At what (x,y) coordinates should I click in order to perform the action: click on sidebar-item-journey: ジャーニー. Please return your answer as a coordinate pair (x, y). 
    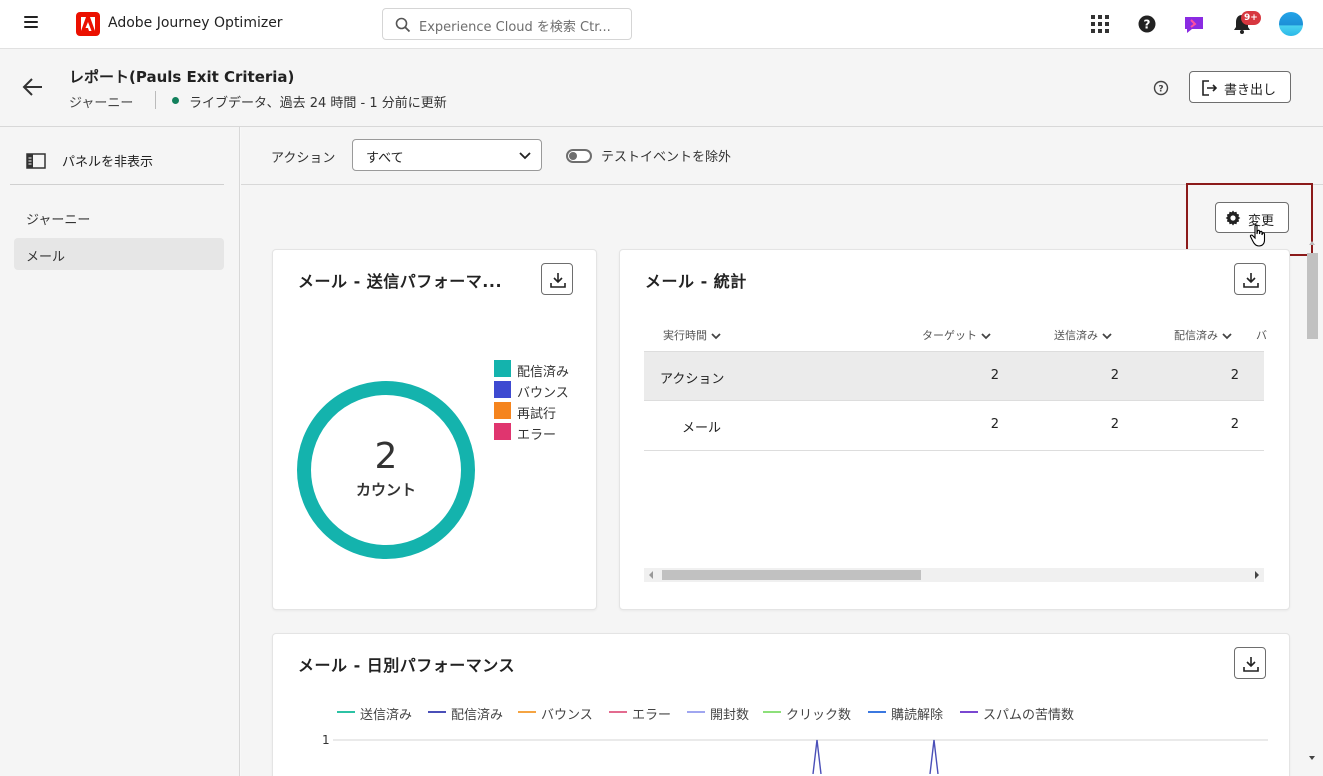
    Looking at the image, I should click on (119, 217).